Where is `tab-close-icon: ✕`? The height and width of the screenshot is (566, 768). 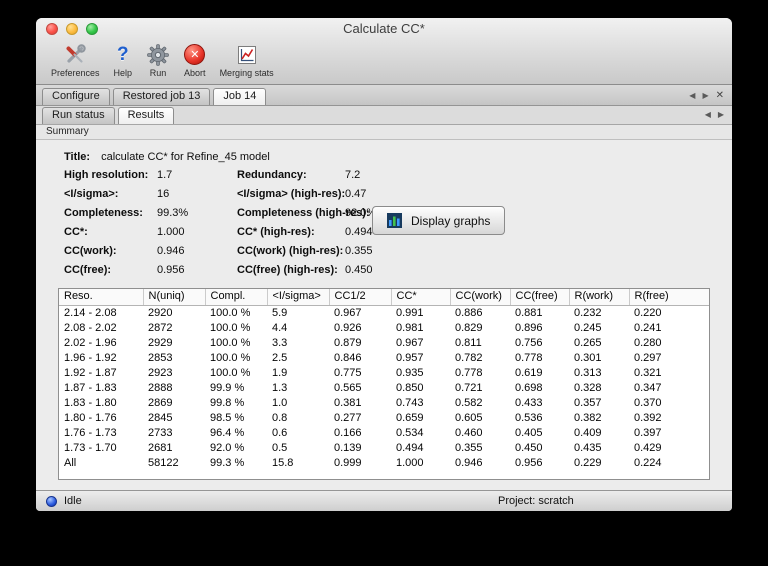
tab-close-icon: ✕ is located at coordinates (720, 96).